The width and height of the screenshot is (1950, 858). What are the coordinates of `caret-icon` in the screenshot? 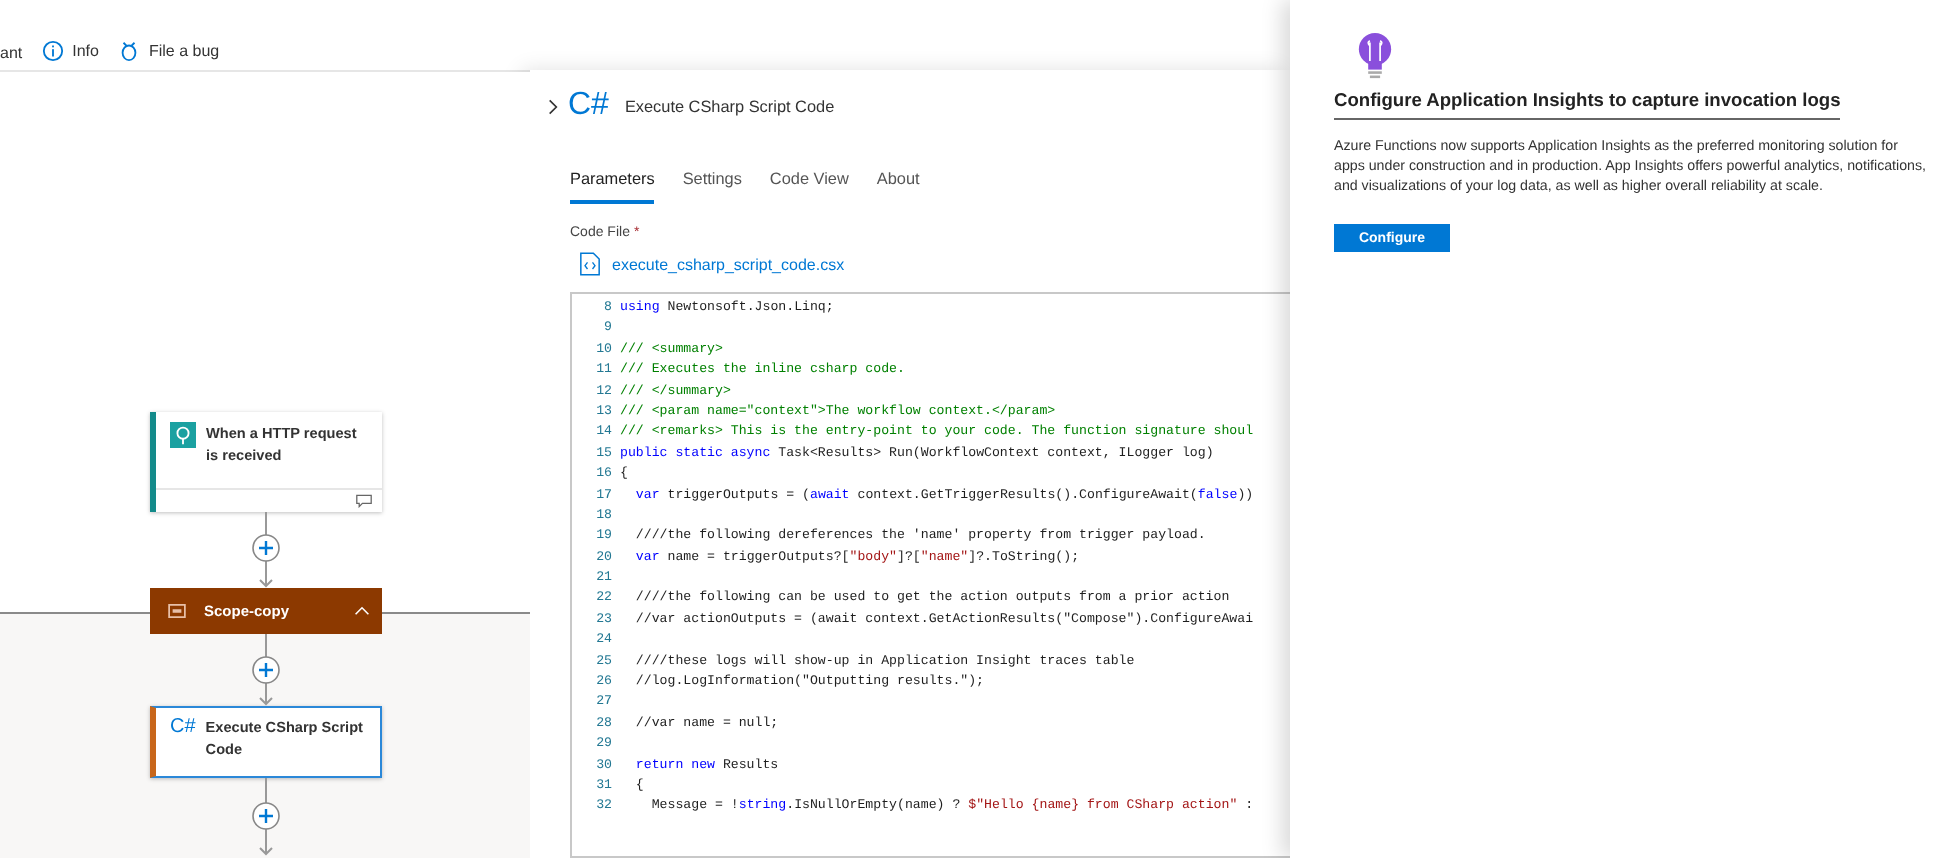 It's located at (362, 611).